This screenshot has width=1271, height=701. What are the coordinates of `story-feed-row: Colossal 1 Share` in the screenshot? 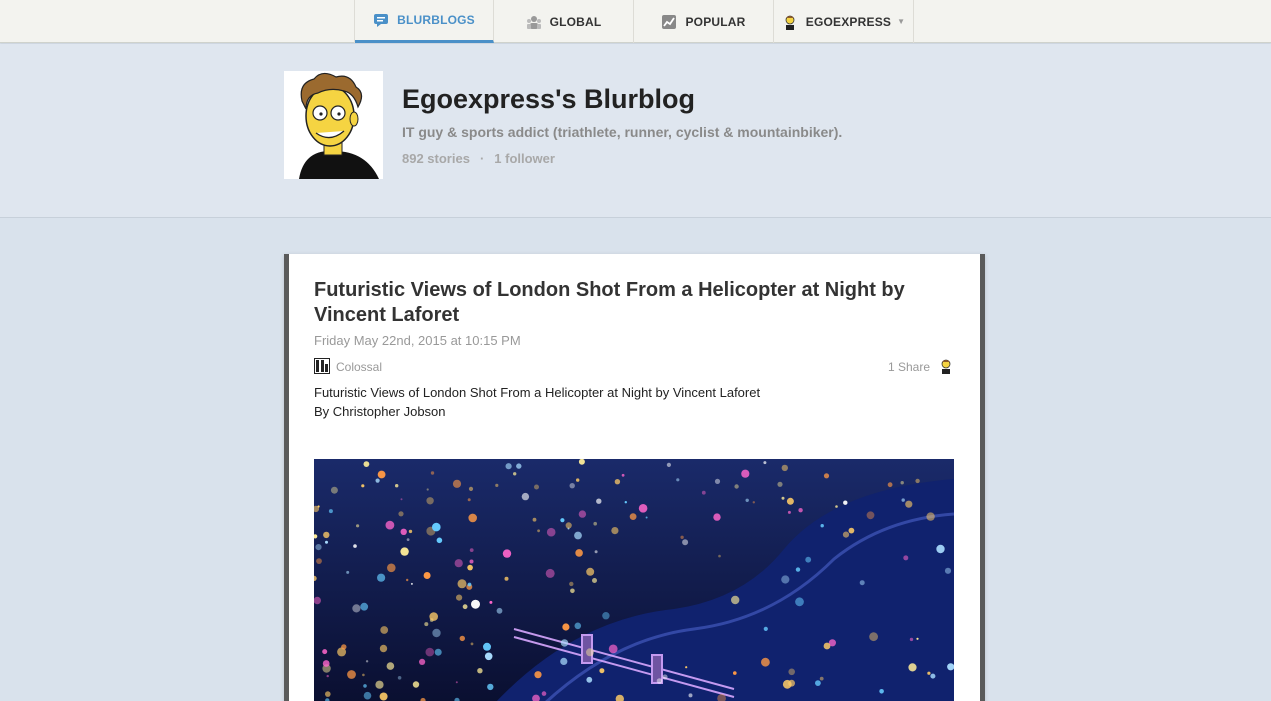 It's located at (634, 366).